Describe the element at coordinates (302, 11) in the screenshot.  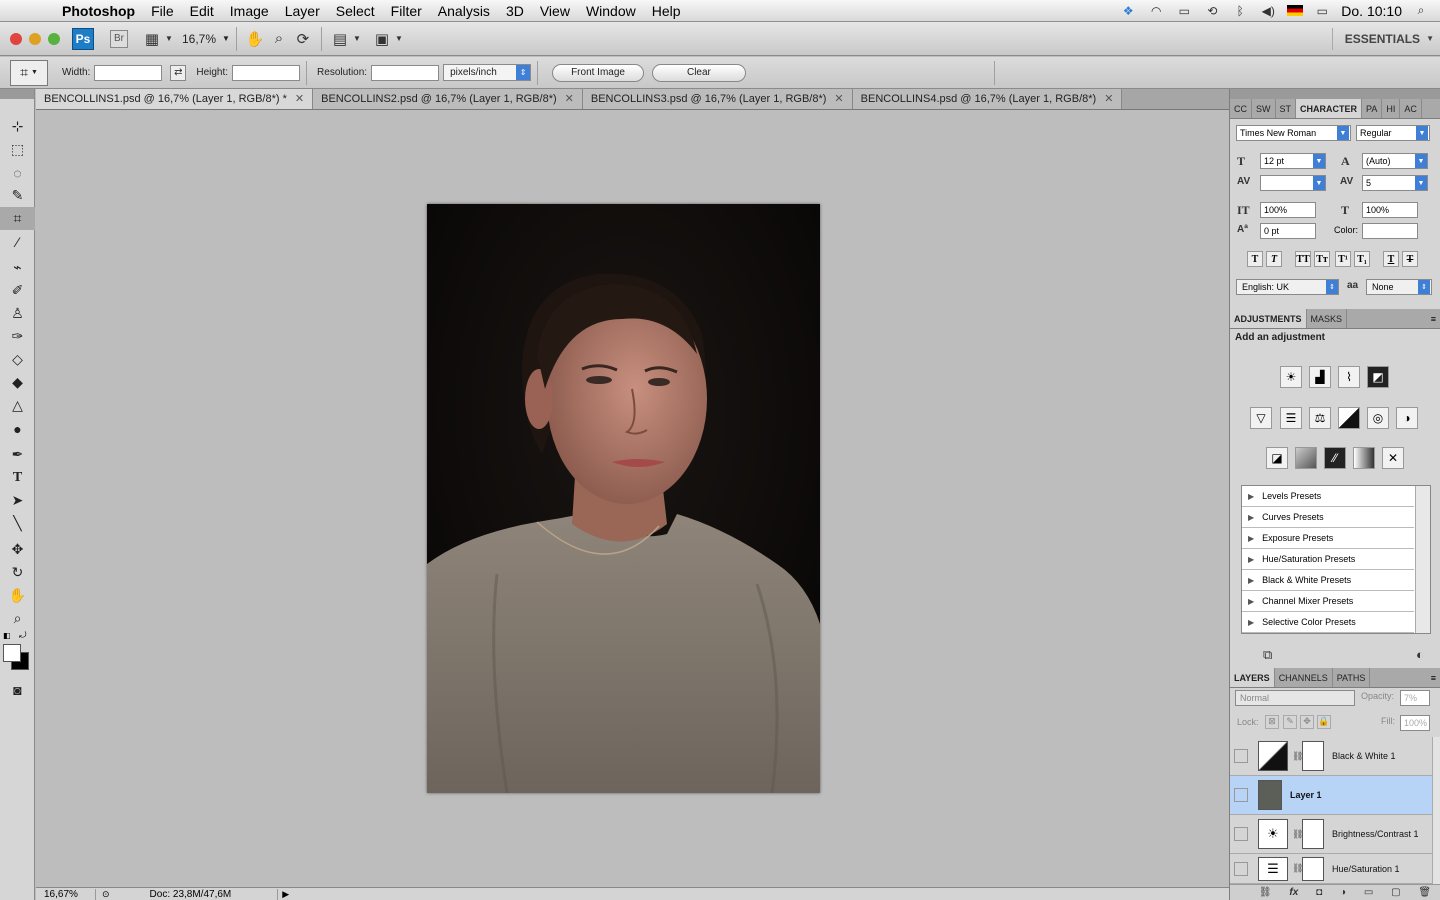
I see `menu-layer: Layer` at that location.